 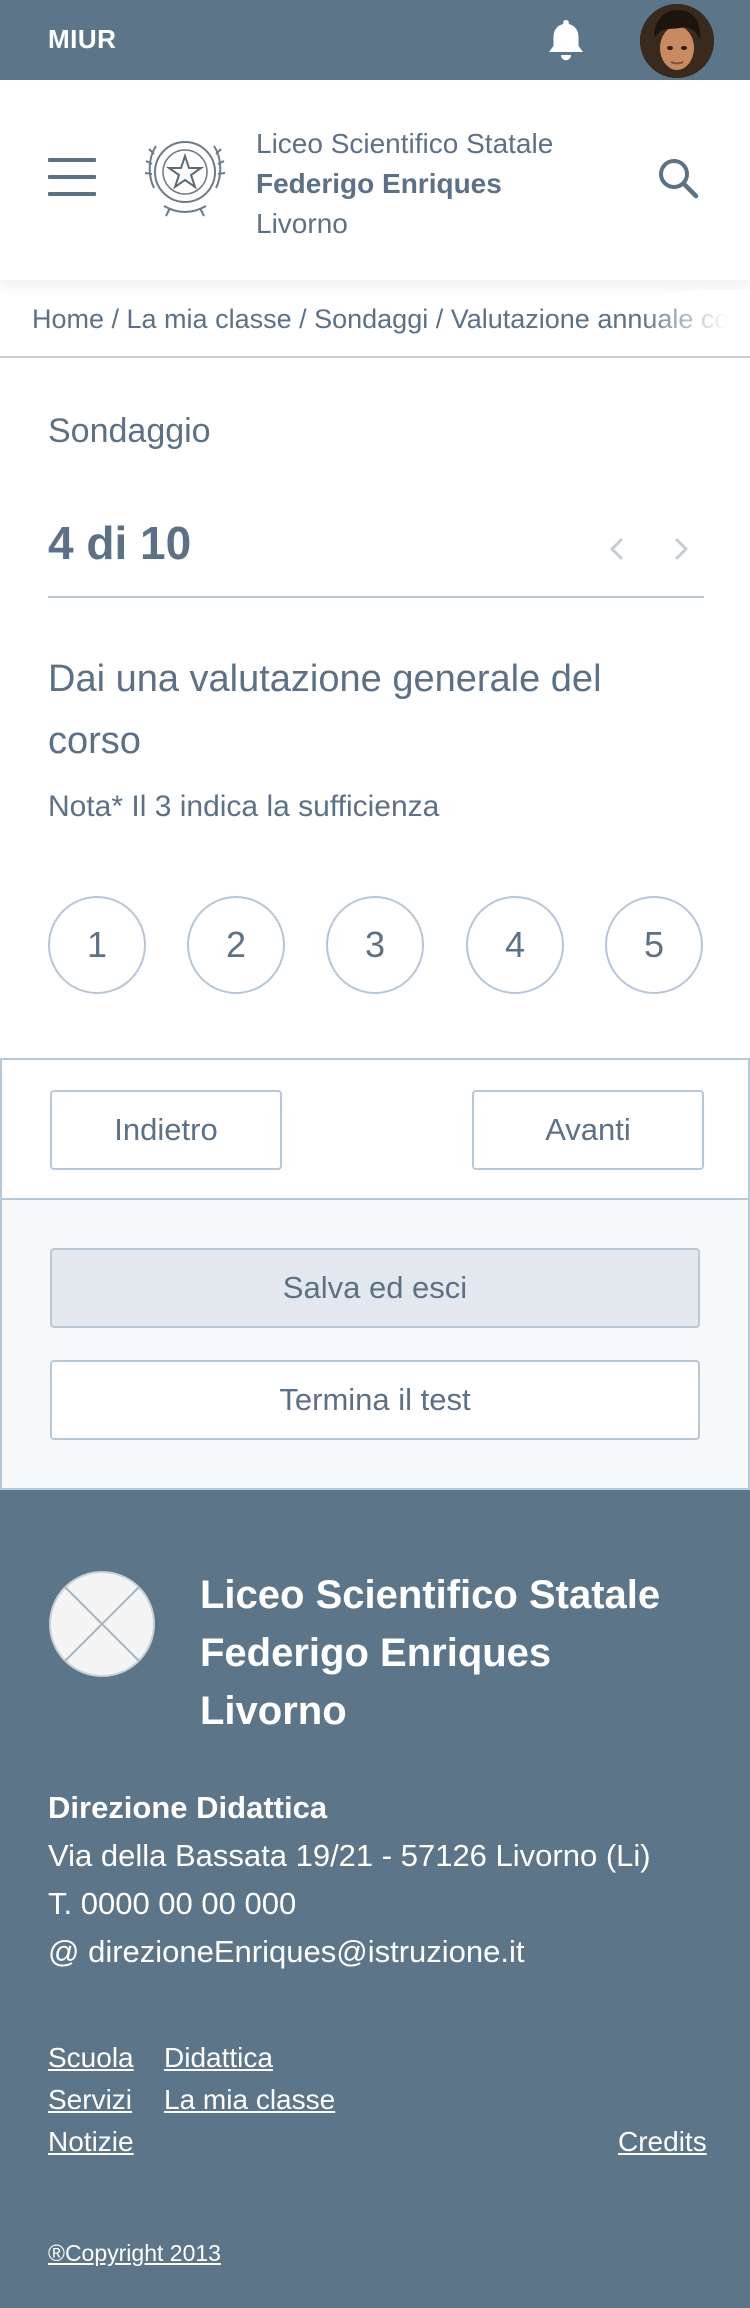 I want to click on save-and-exit-button: Salva ed esci, so click(x=375, y=1288).